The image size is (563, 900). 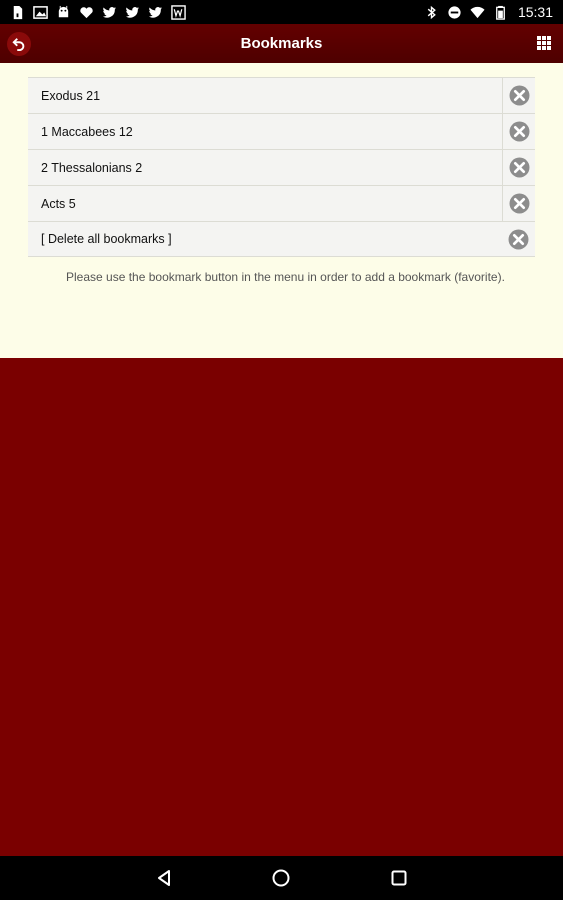 I want to click on sim-card-icon, so click(x=17, y=12).